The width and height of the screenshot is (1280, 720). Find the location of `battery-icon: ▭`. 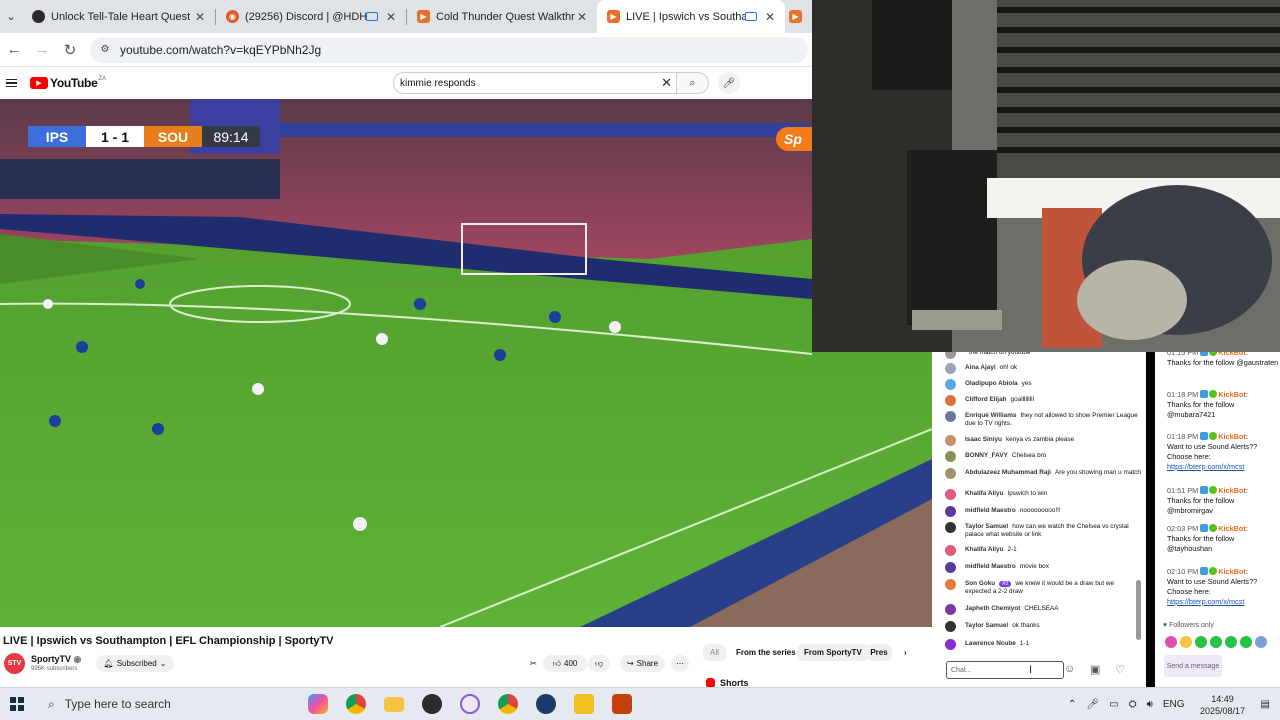

battery-icon: ▭ is located at coordinates (1113, 704).